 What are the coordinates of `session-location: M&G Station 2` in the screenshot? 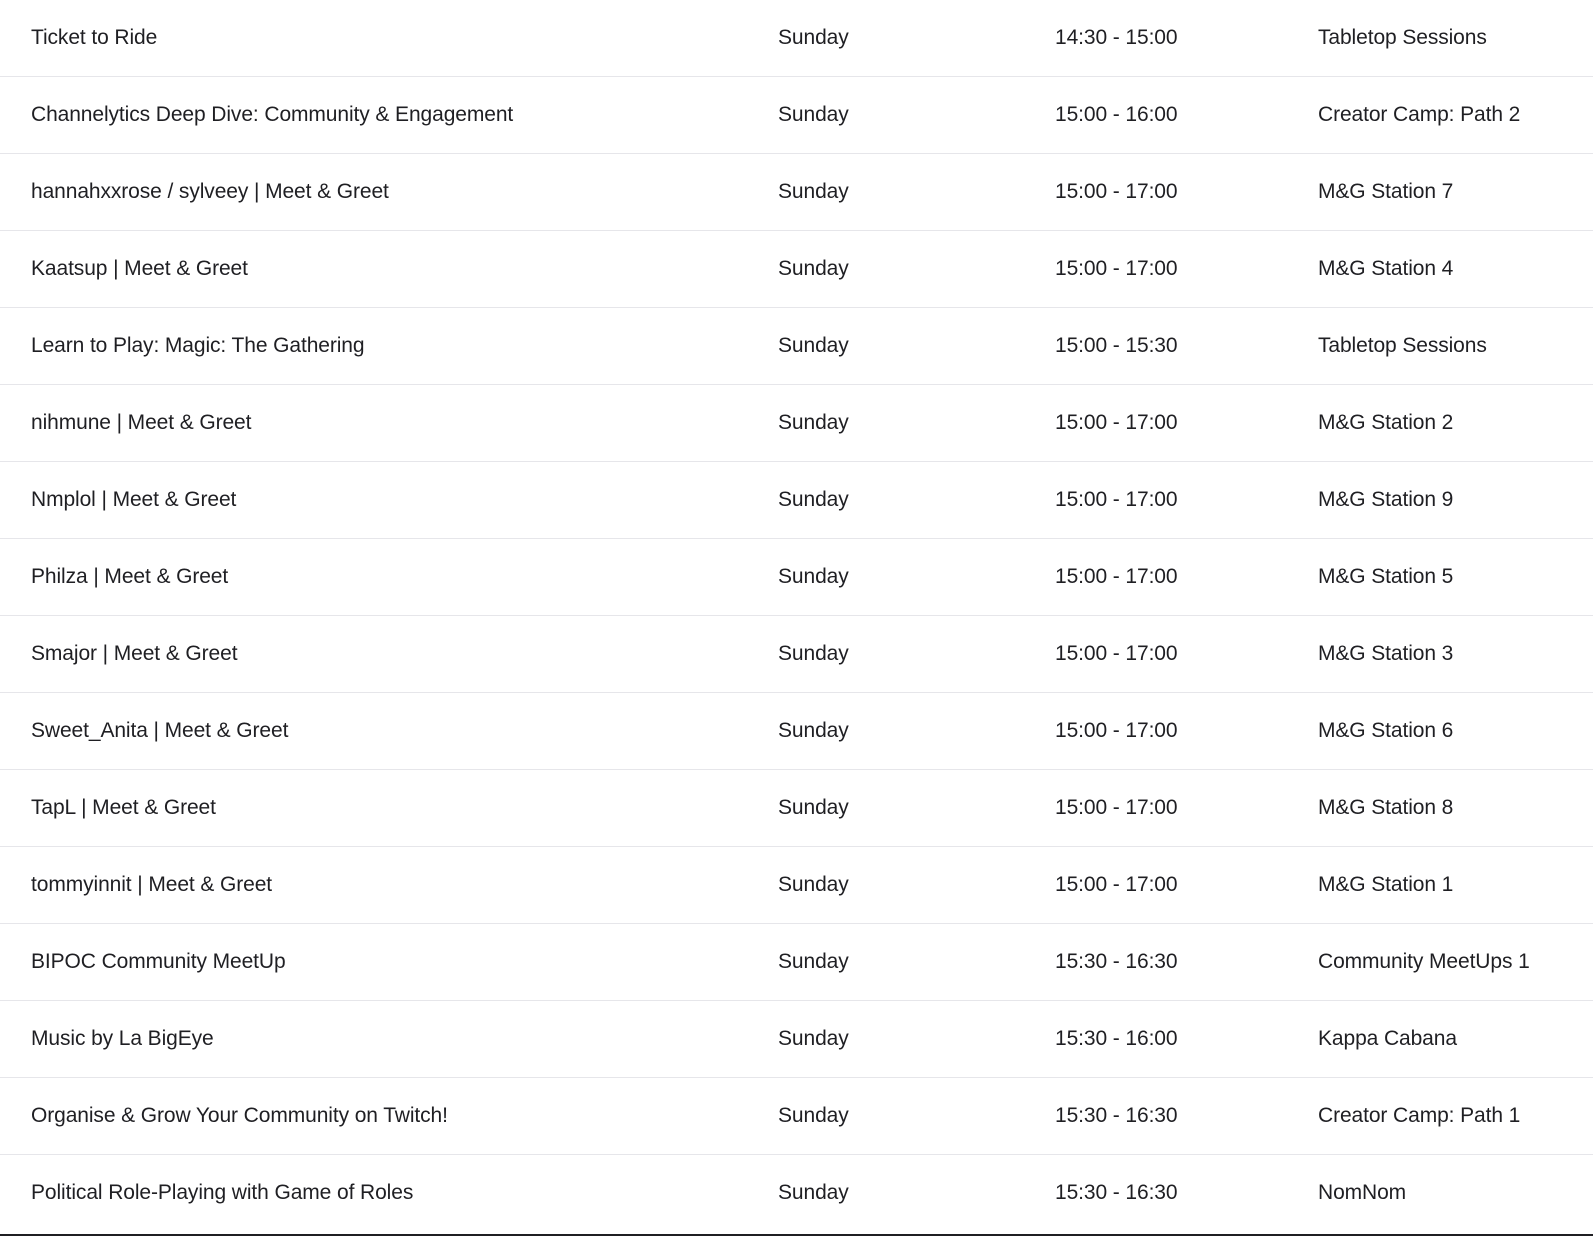 It's located at (1386, 422).